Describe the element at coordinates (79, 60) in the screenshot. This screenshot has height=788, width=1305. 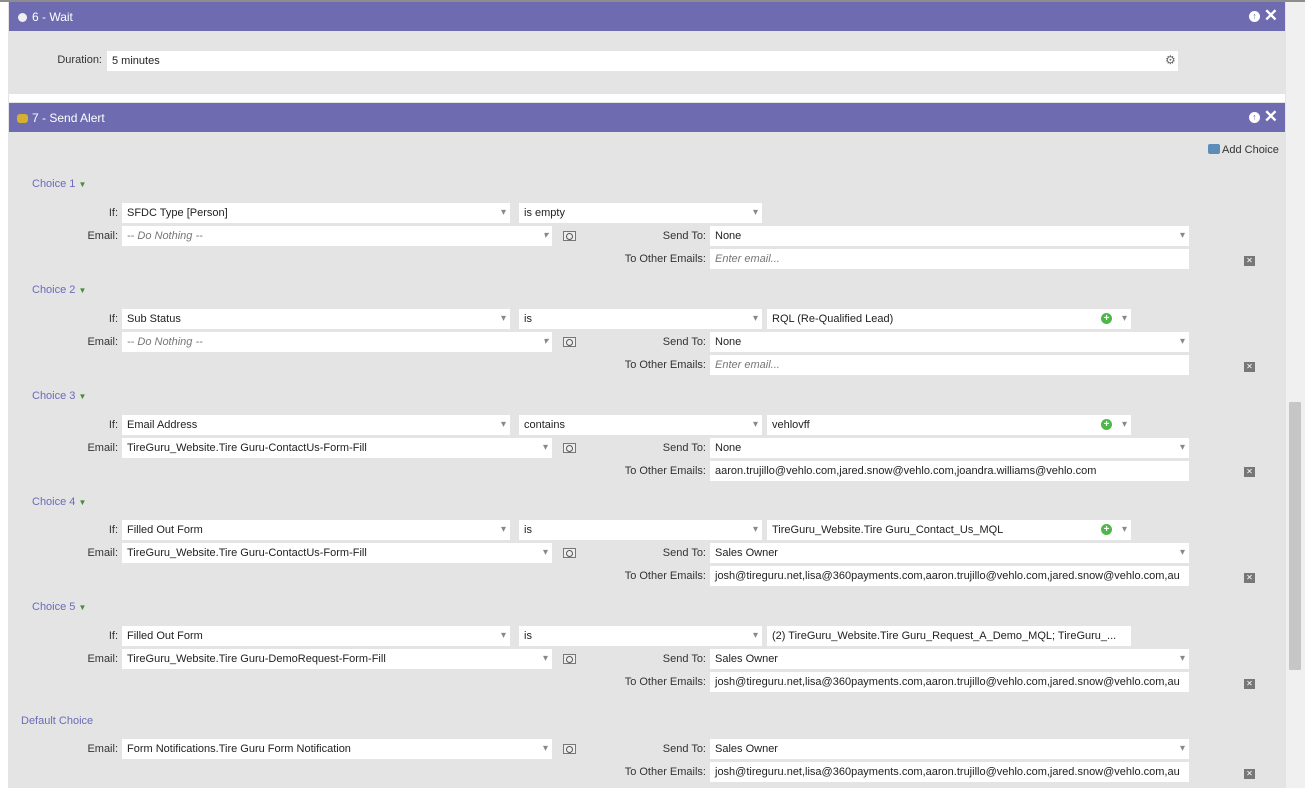
I see `duration-label: Duration:` at that location.